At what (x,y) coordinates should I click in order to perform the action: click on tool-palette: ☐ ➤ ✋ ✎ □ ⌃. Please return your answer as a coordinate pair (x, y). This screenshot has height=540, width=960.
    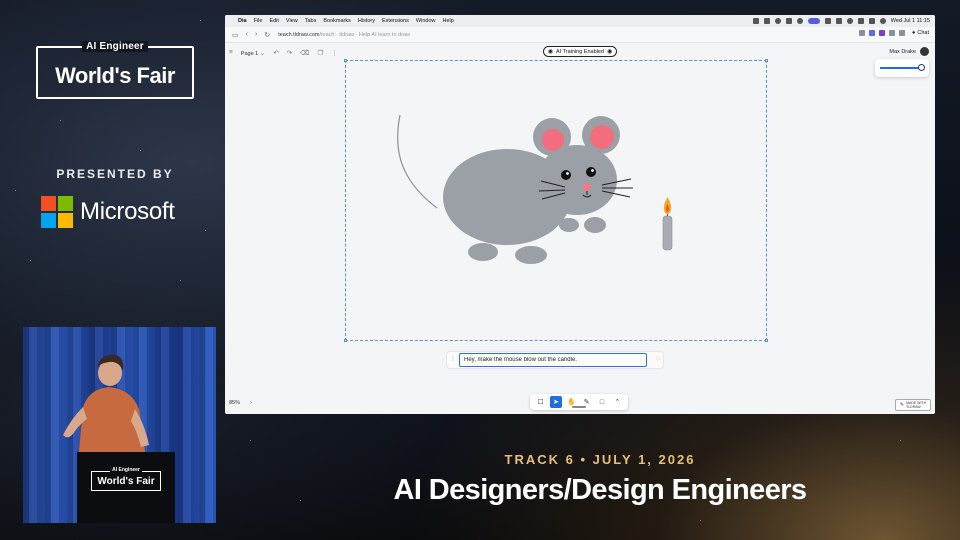
    Looking at the image, I should click on (579, 402).